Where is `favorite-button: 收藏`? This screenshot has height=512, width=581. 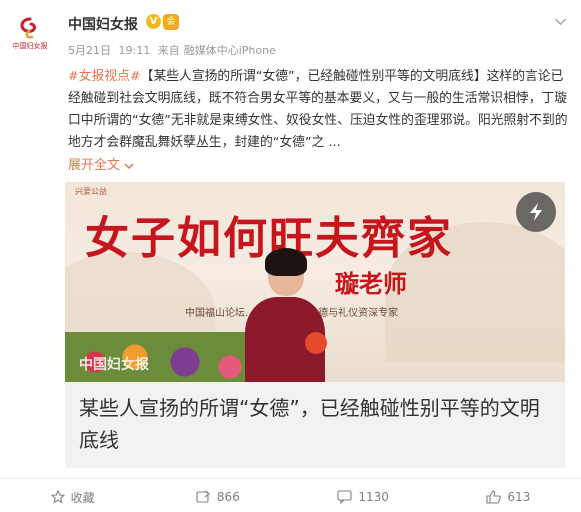 favorite-button: 收藏 is located at coordinates (72, 497).